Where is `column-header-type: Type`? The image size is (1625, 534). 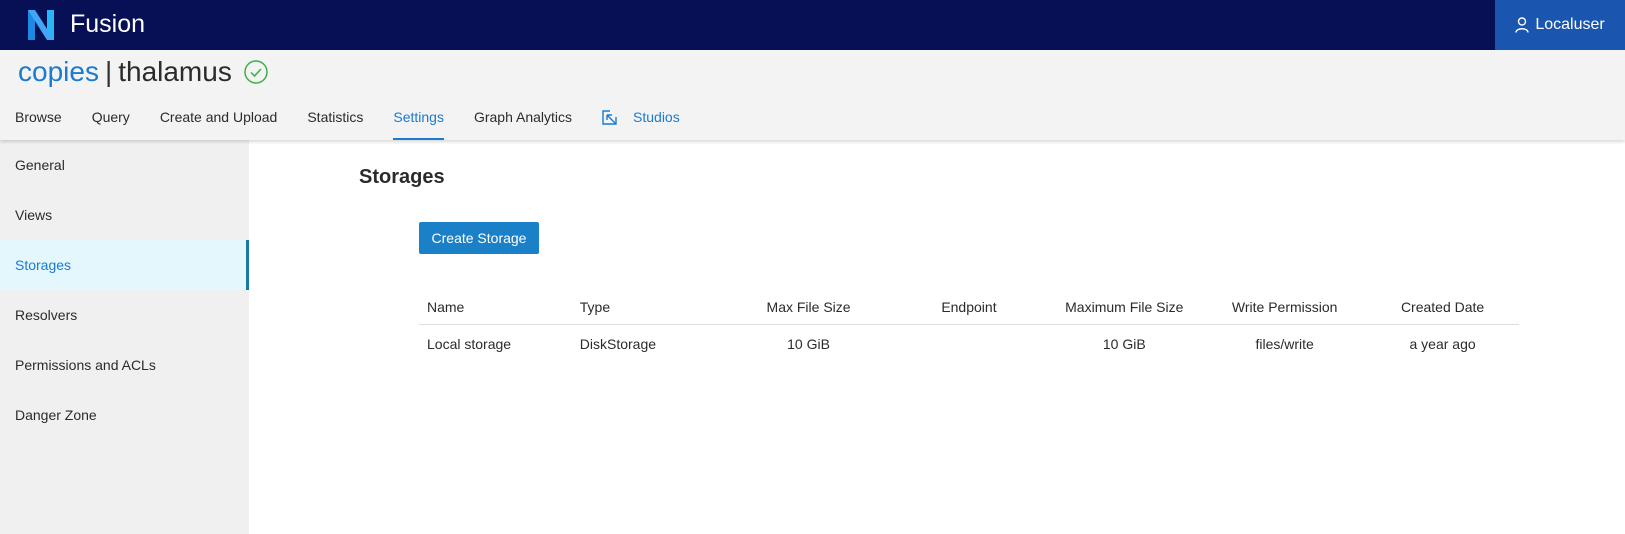 column-header-type: Type is located at coordinates (648, 307).